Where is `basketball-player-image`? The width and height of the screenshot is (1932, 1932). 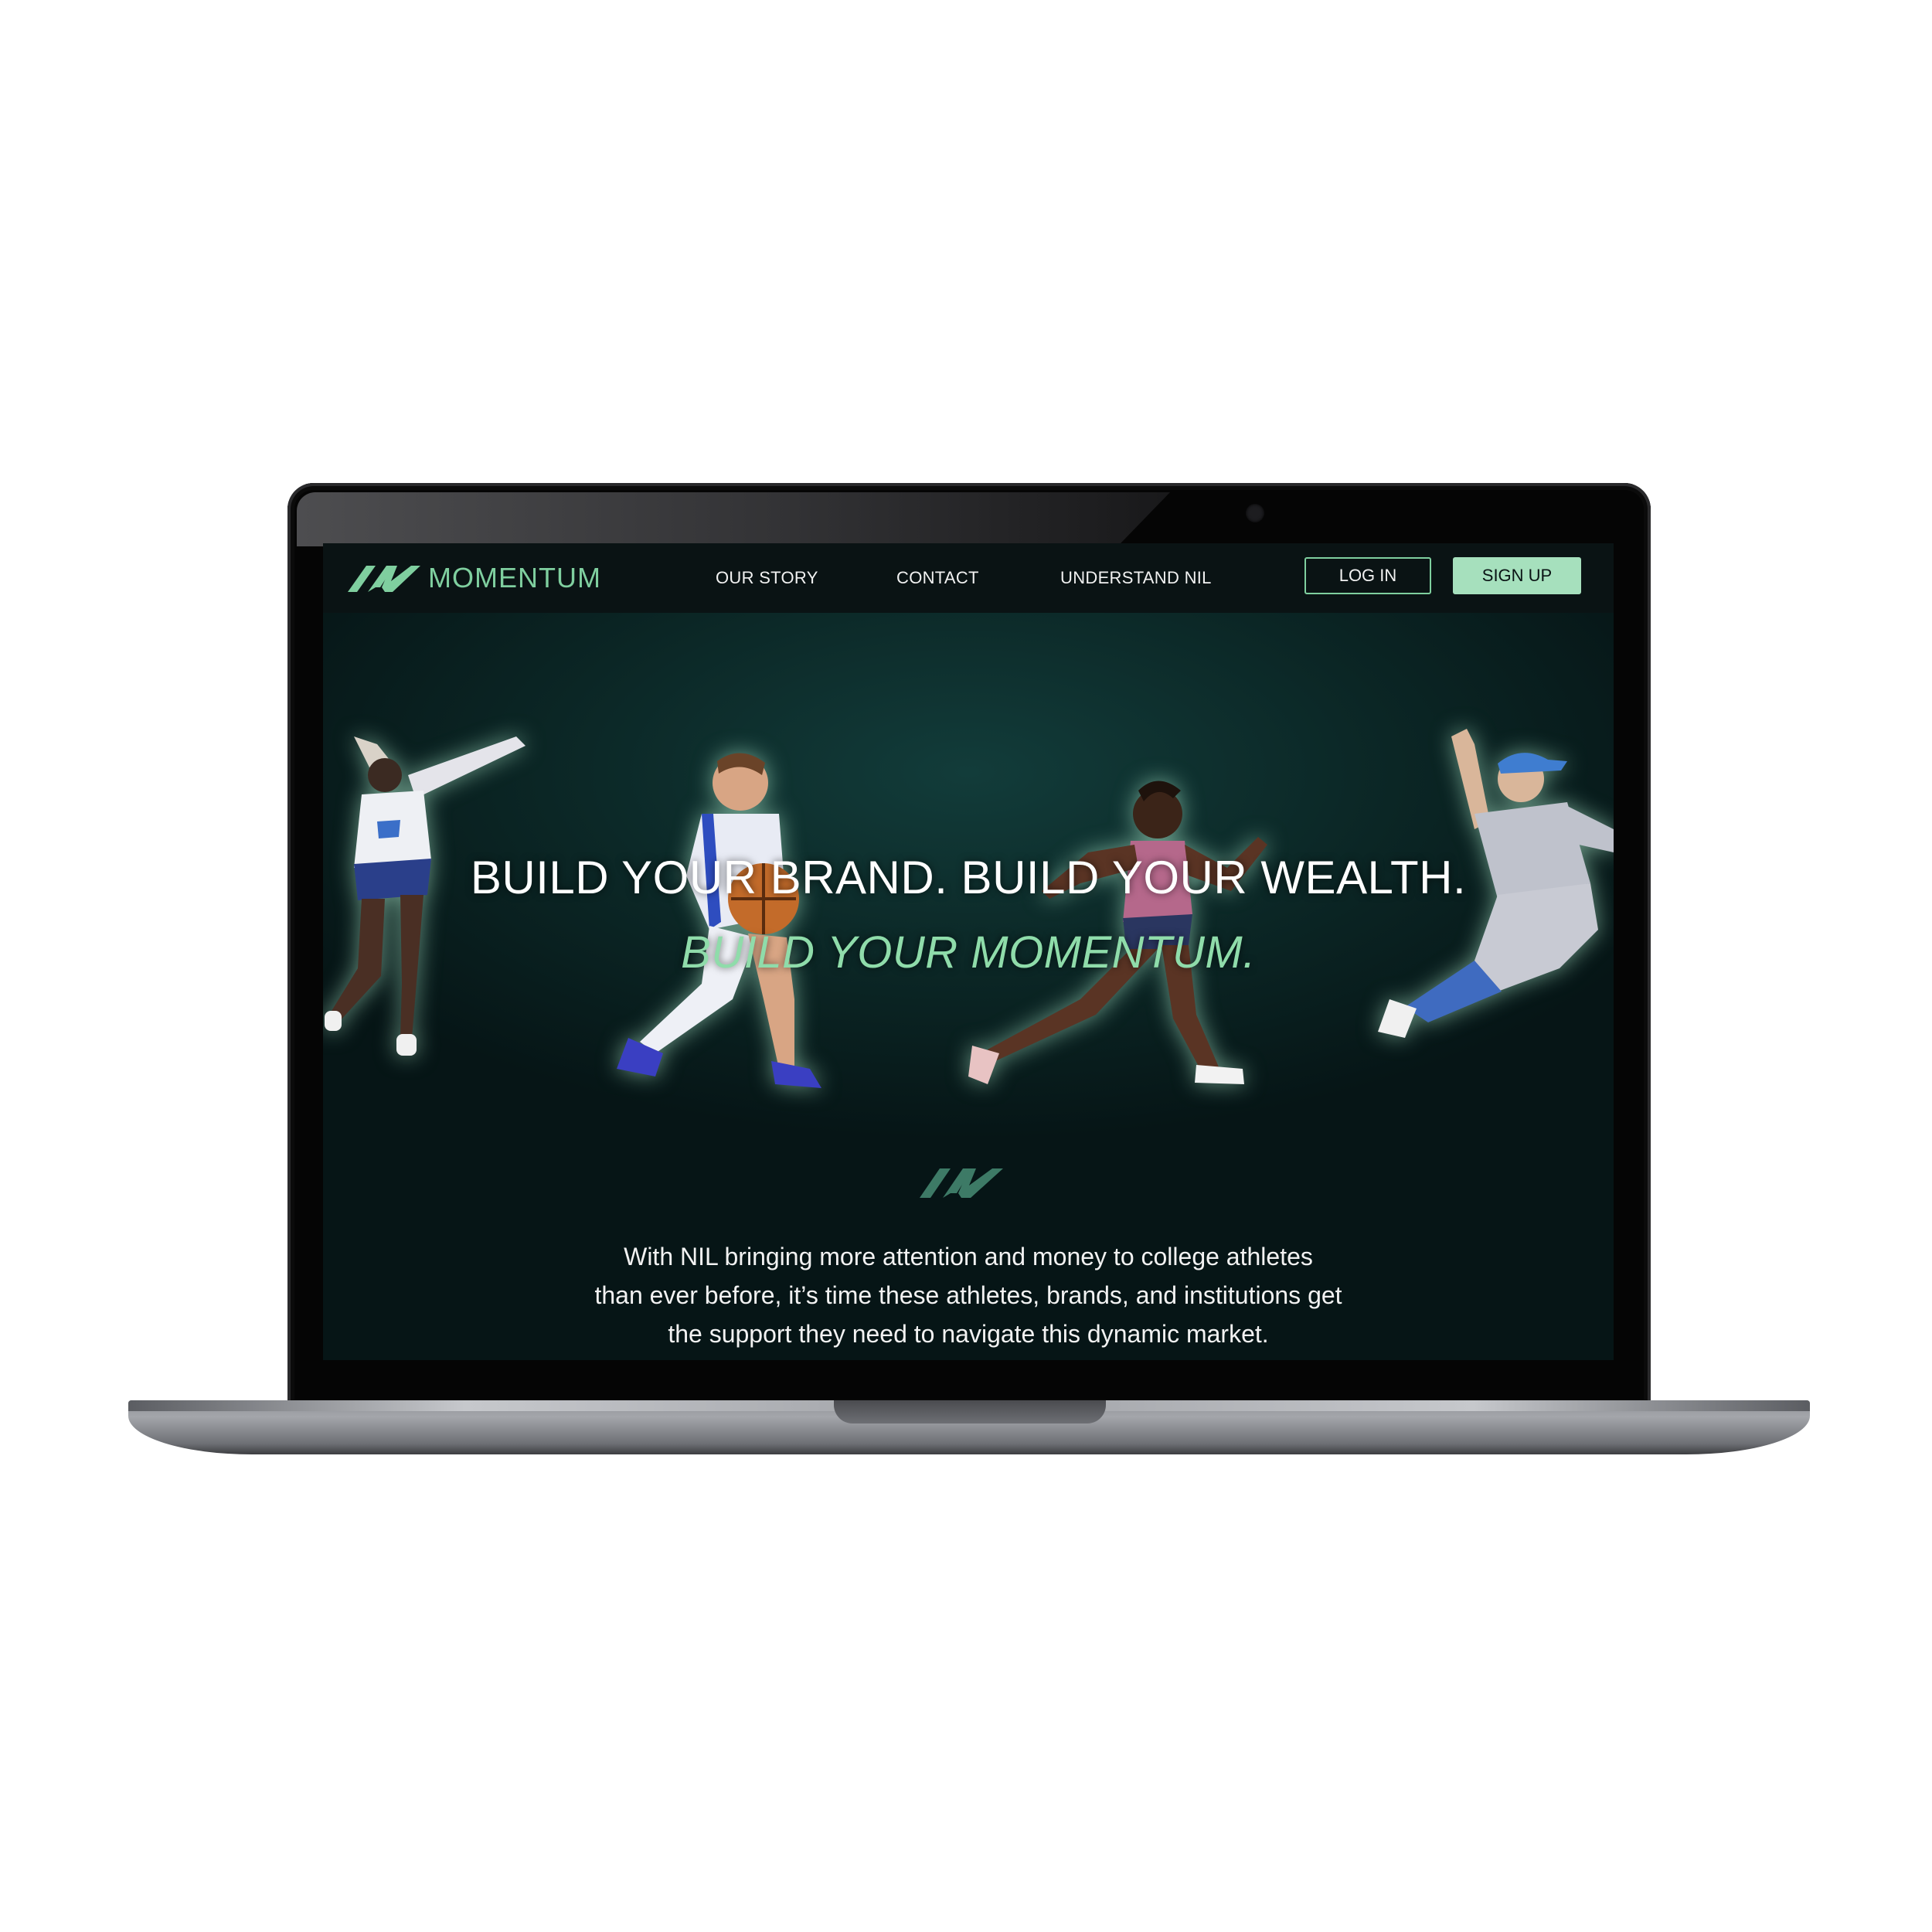 basketball-player-image is located at coordinates (719, 921).